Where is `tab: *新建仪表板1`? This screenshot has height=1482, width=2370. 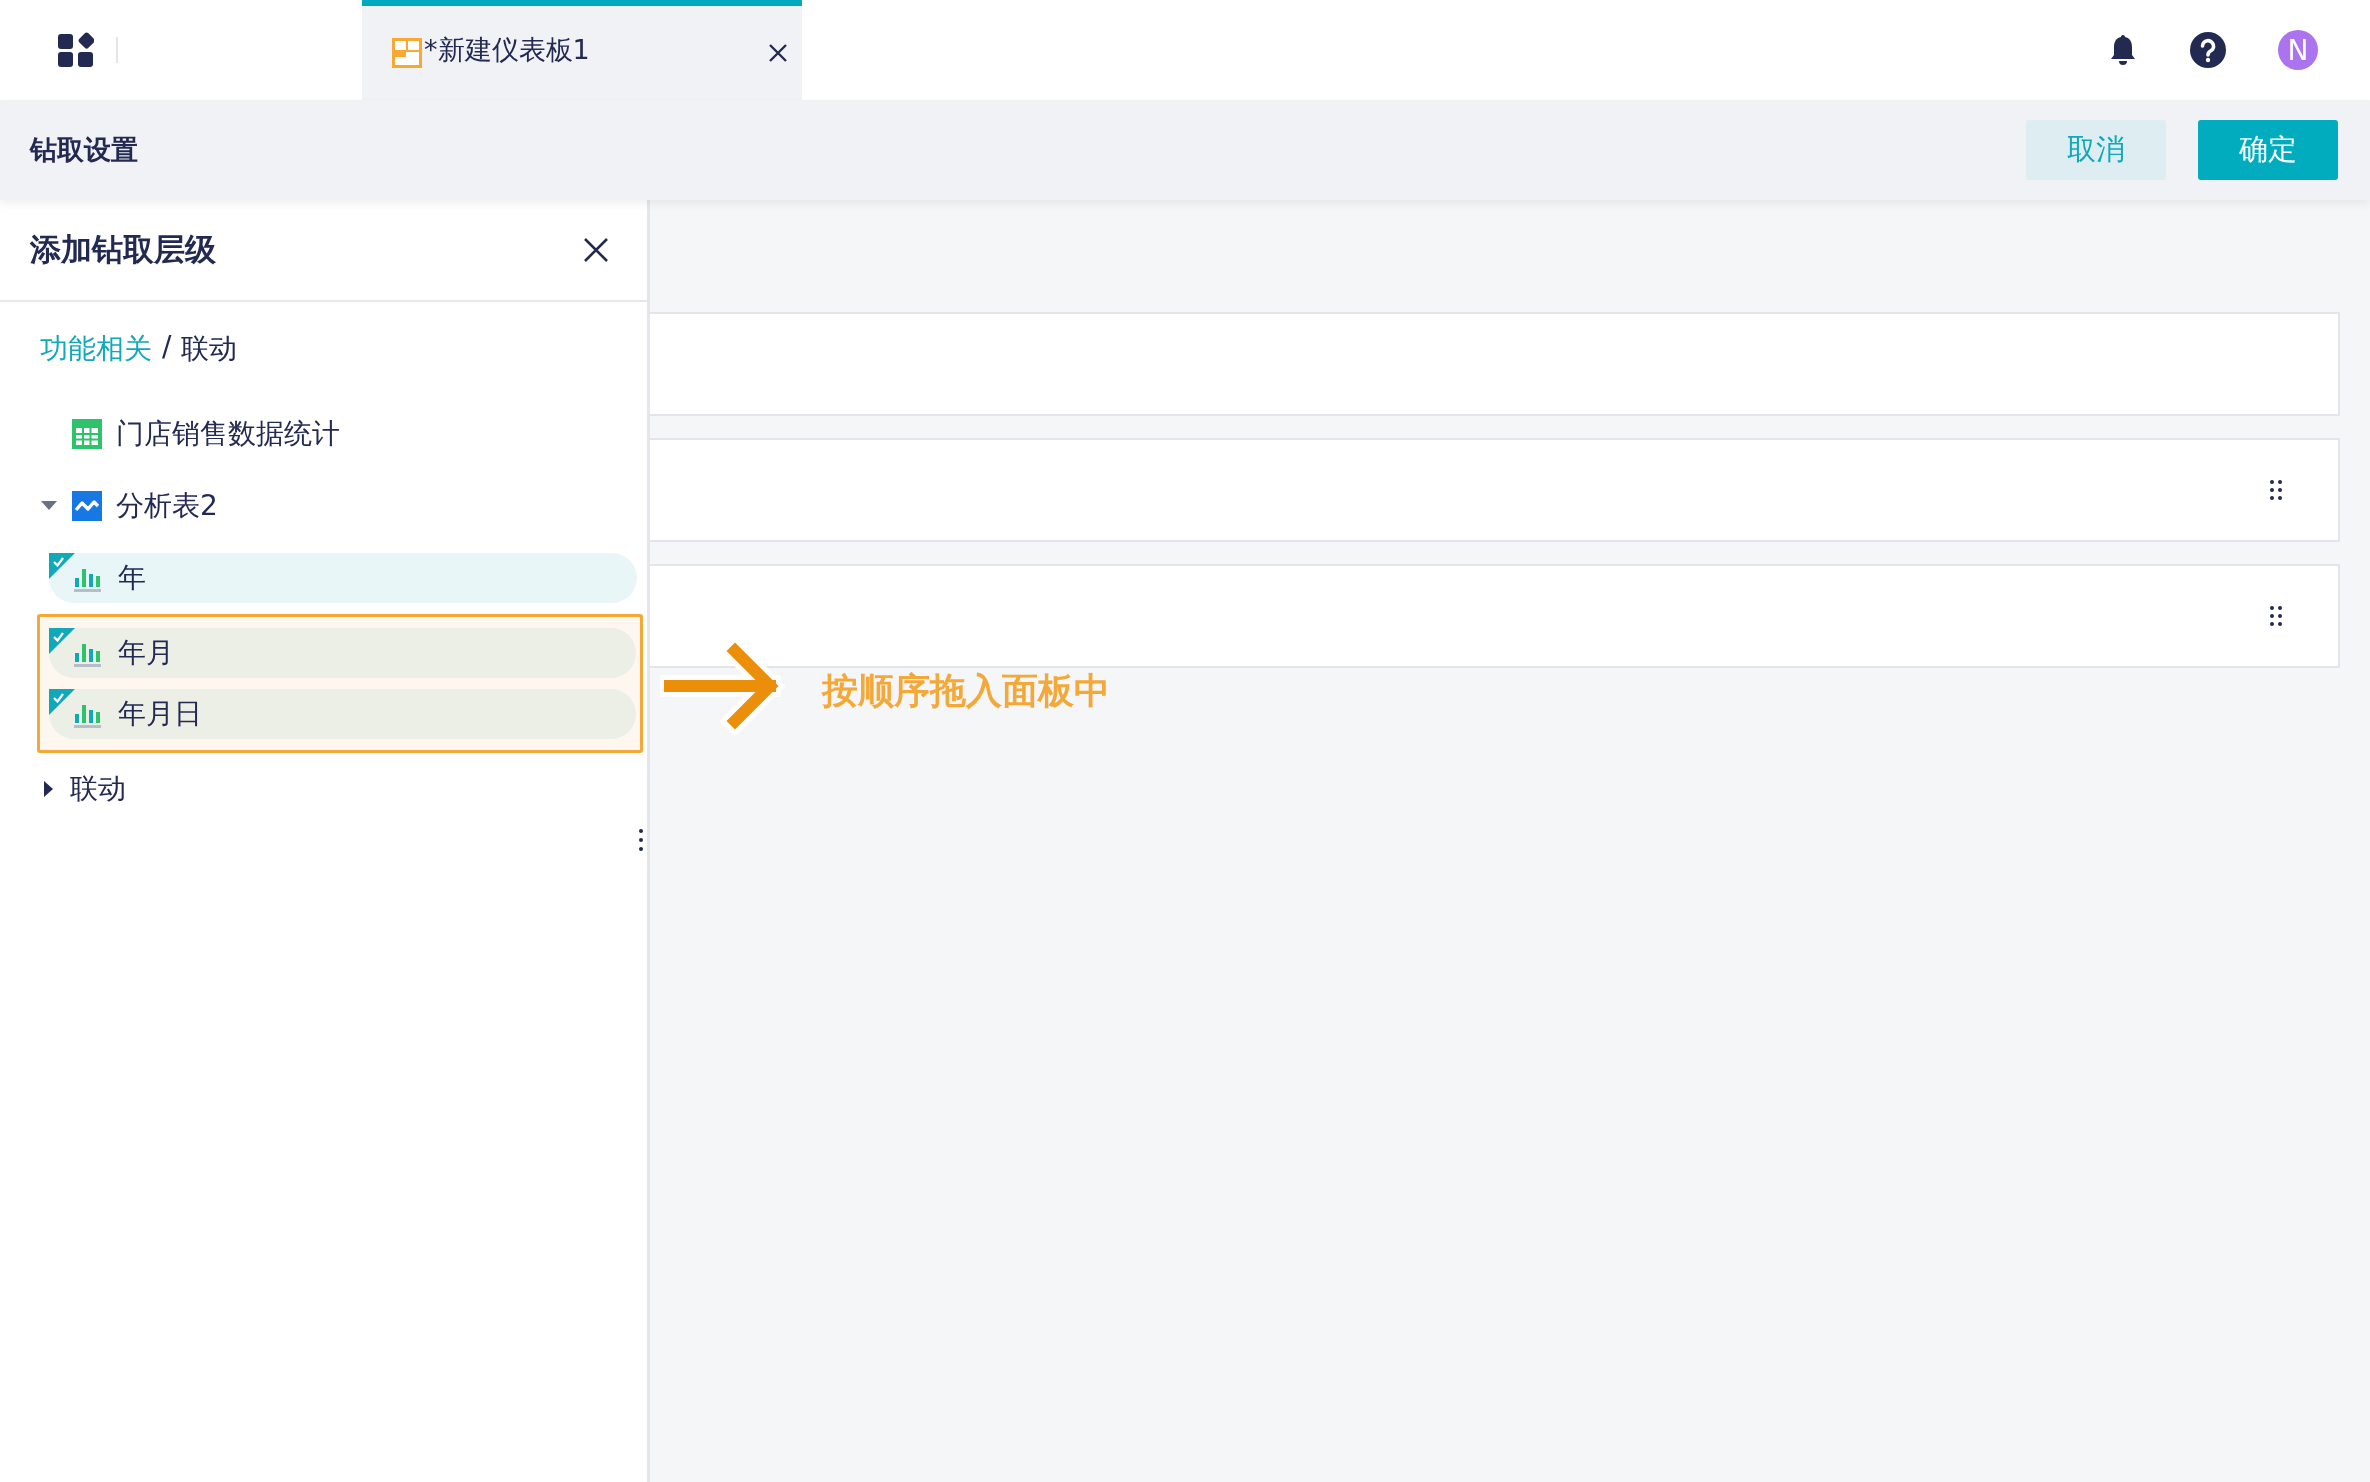 tab: *新建仪表板1 is located at coordinates (582, 50).